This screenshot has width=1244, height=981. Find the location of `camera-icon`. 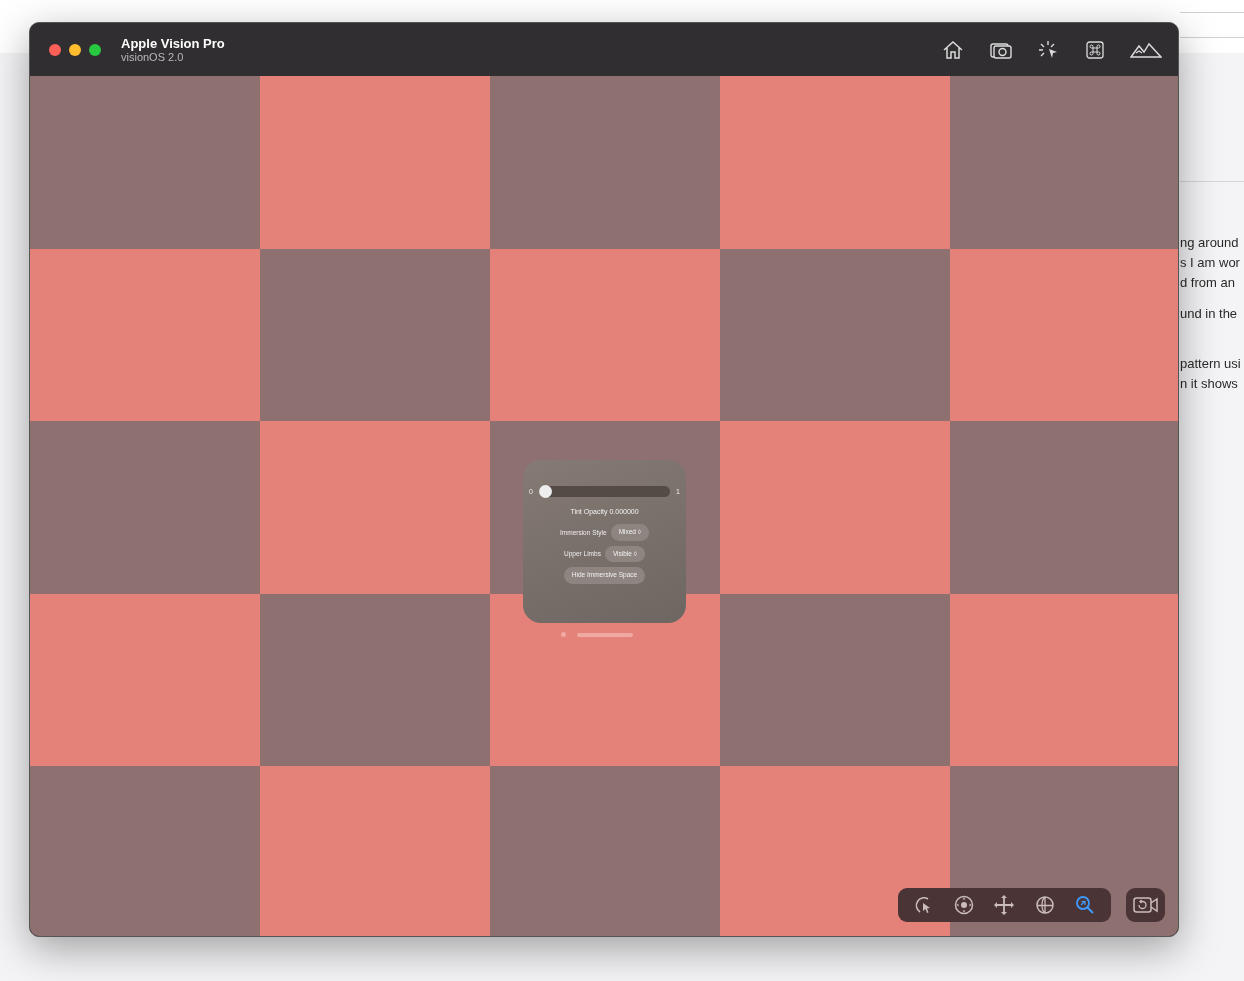

camera-icon is located at coordinates (1001, 49).